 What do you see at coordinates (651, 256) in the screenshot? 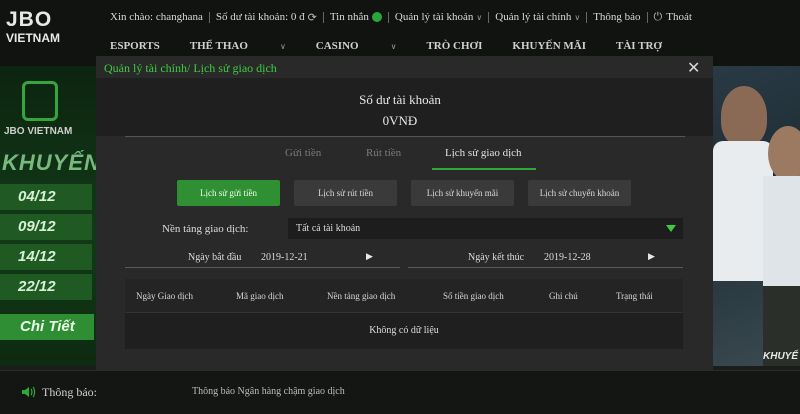
I see `end-date-arrow-icon: ▶` at bounding box center [651, 256].